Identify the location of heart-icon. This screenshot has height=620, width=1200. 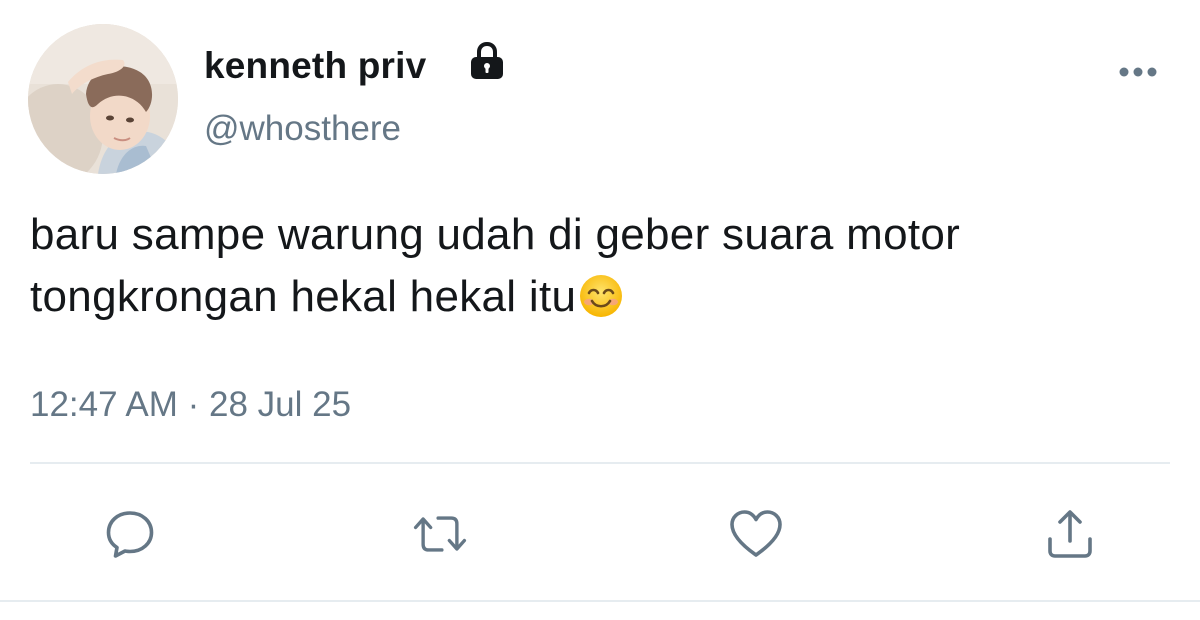
(756, 533).